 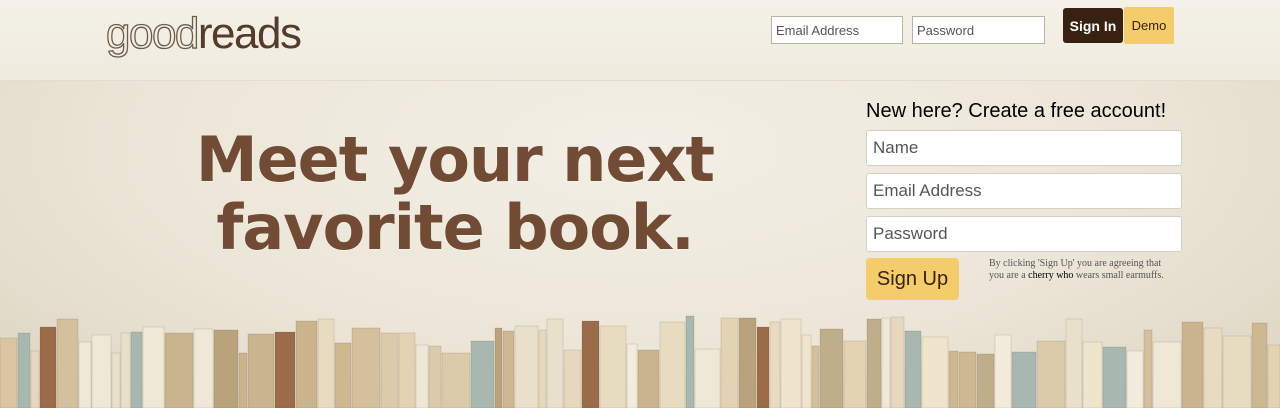 I want to click on sign-up-button: Sign Up, so click(x=912, y=279).